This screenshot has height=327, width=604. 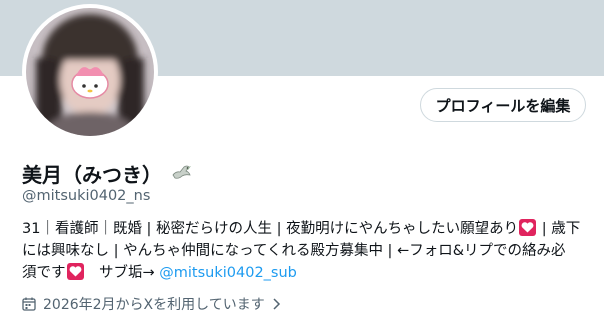 What do you see at coordinates (86, 196) in the screenshot?
I see `user-handle: @mitsuki0402_ns` at bounding box center [86, 196].